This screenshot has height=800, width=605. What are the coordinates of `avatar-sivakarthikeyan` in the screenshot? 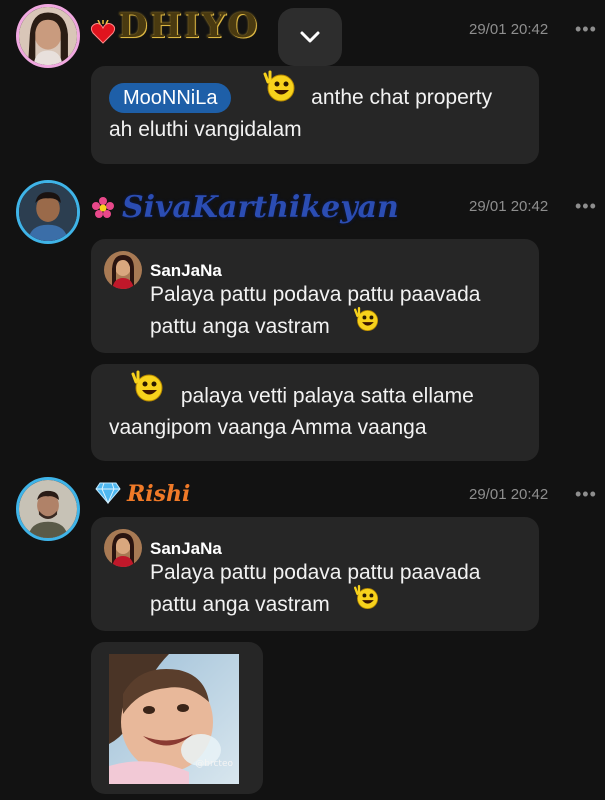 It's located at (48, 212).